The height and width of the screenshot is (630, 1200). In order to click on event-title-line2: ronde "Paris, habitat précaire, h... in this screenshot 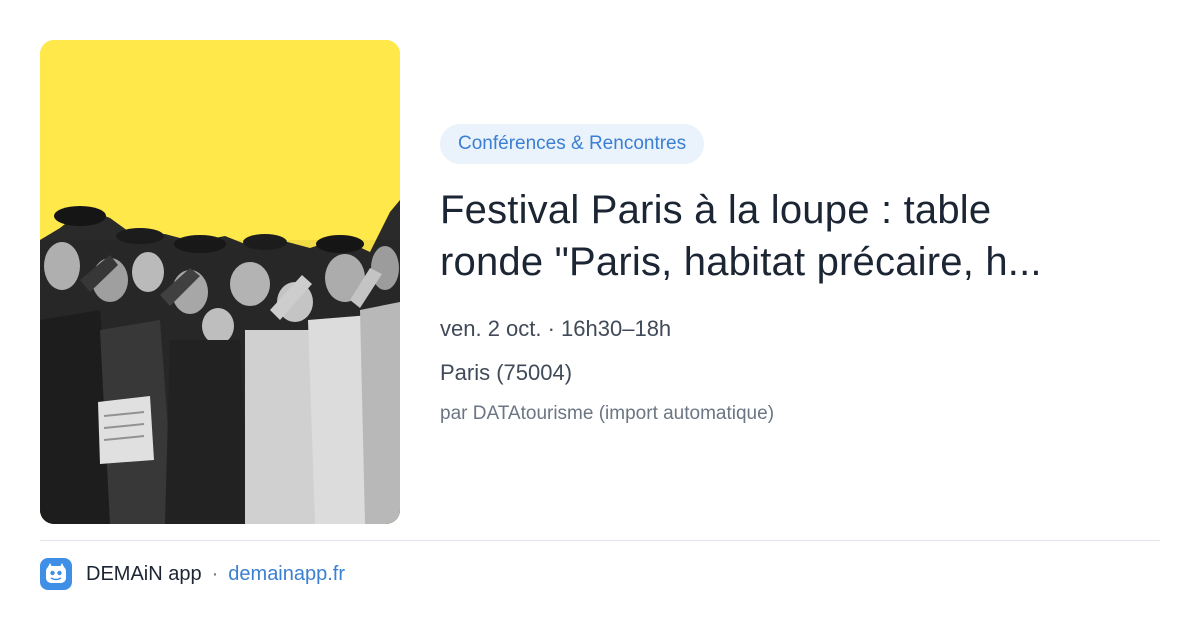, I will do `click(741, 262)`.